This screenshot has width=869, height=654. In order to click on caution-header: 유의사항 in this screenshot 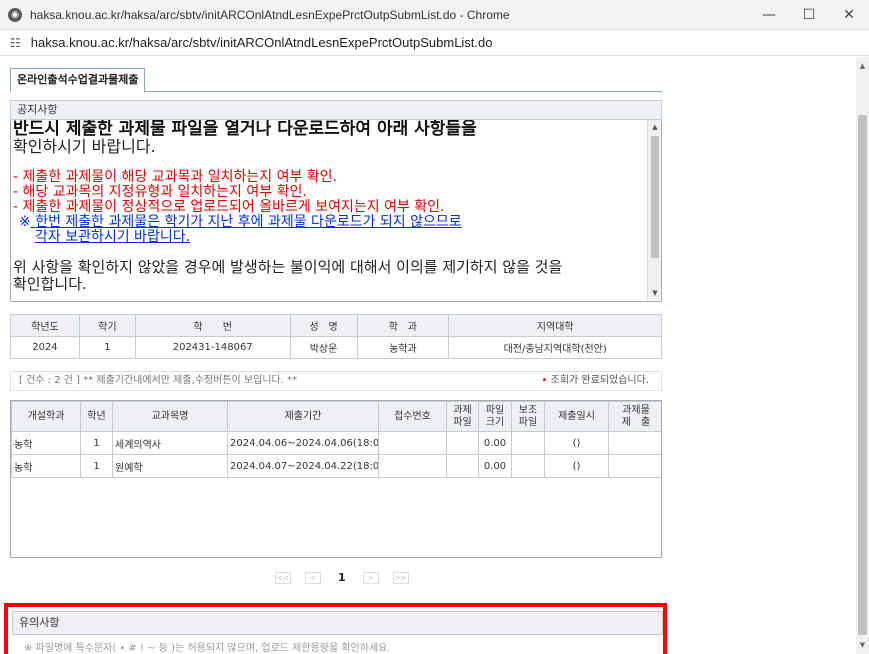, I will do `click(337, 623)`.